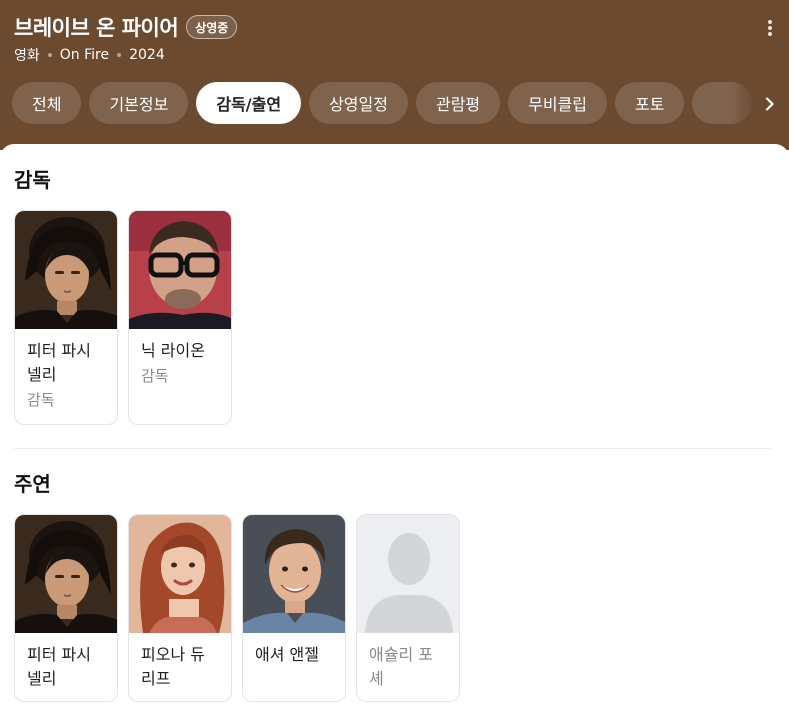  I want to click on tab-director-cast: 감독/출연, so click(249, 103).